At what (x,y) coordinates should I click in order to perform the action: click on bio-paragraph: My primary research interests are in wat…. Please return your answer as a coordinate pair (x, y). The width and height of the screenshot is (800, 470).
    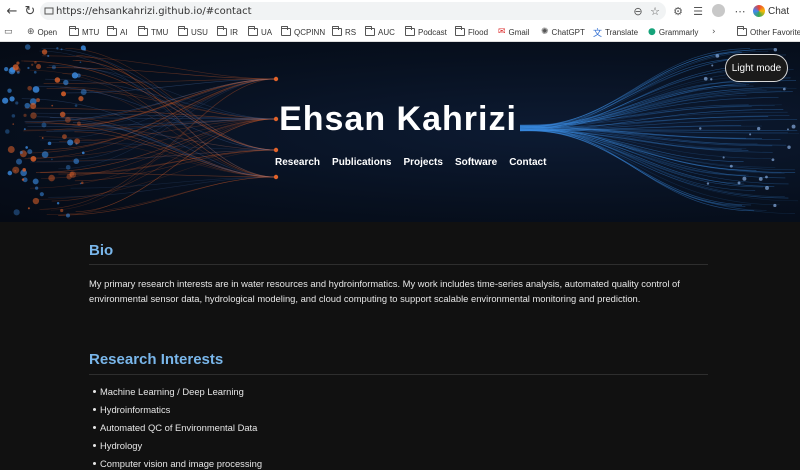
    Looking at the image, I should click on (384, 291).